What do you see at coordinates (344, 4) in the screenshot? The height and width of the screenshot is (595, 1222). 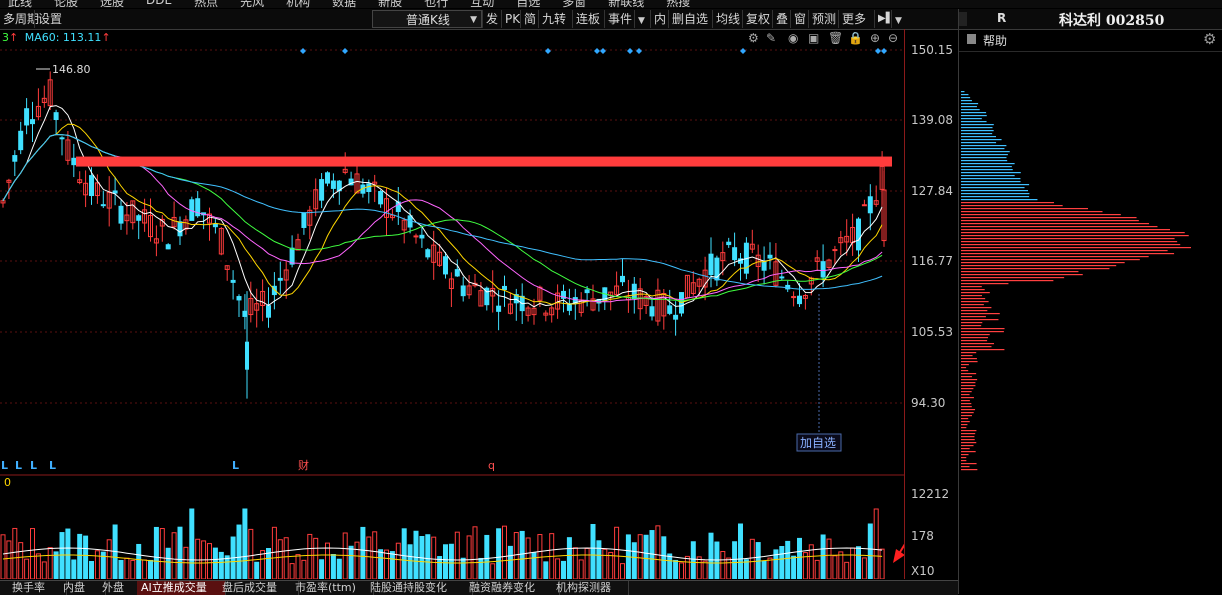 I see `top-menu-item: 数据` at bounding box center [344, 4].